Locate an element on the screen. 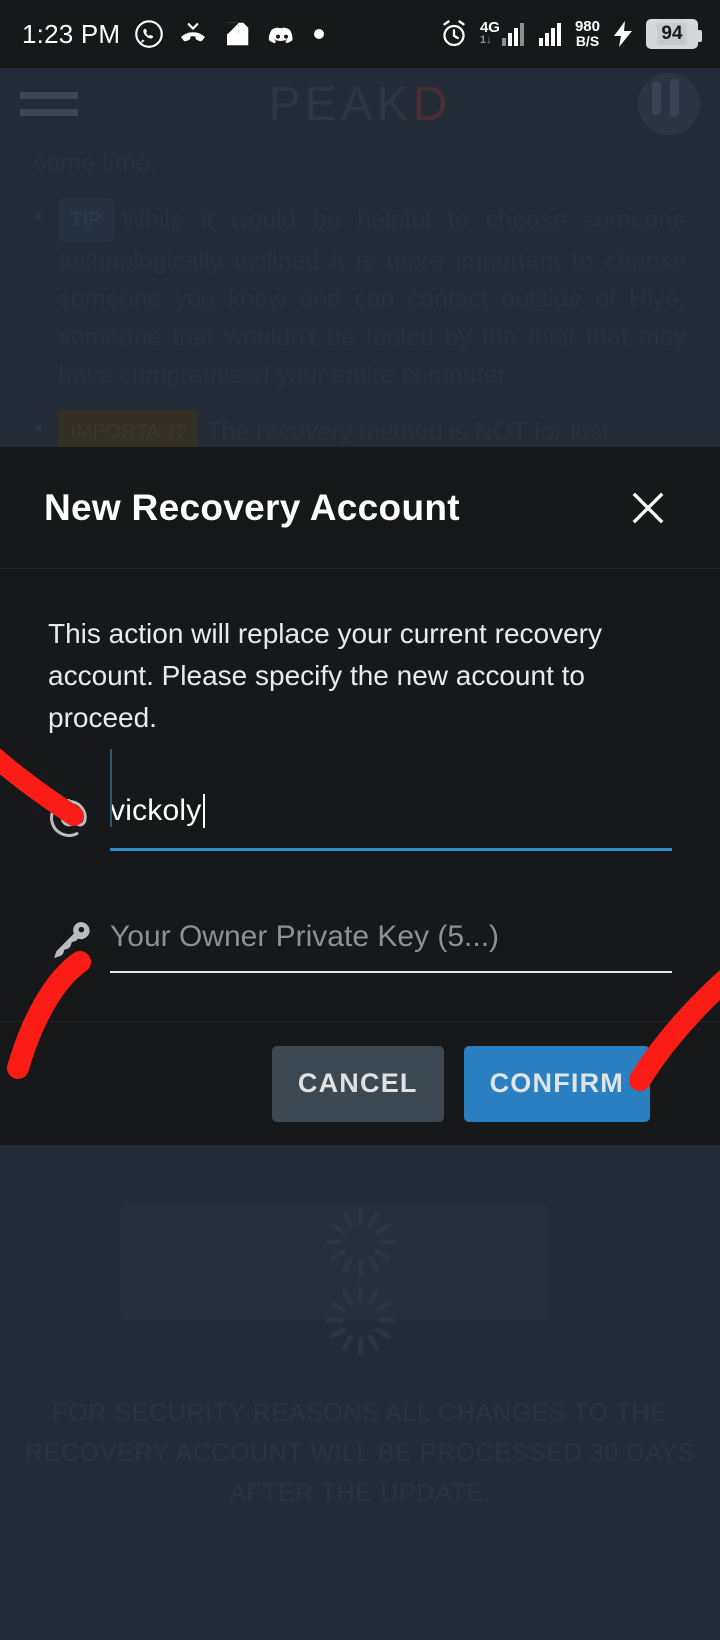 This screenshot has width=720, height=1640. key-icon is located at coordinates (79, 940).